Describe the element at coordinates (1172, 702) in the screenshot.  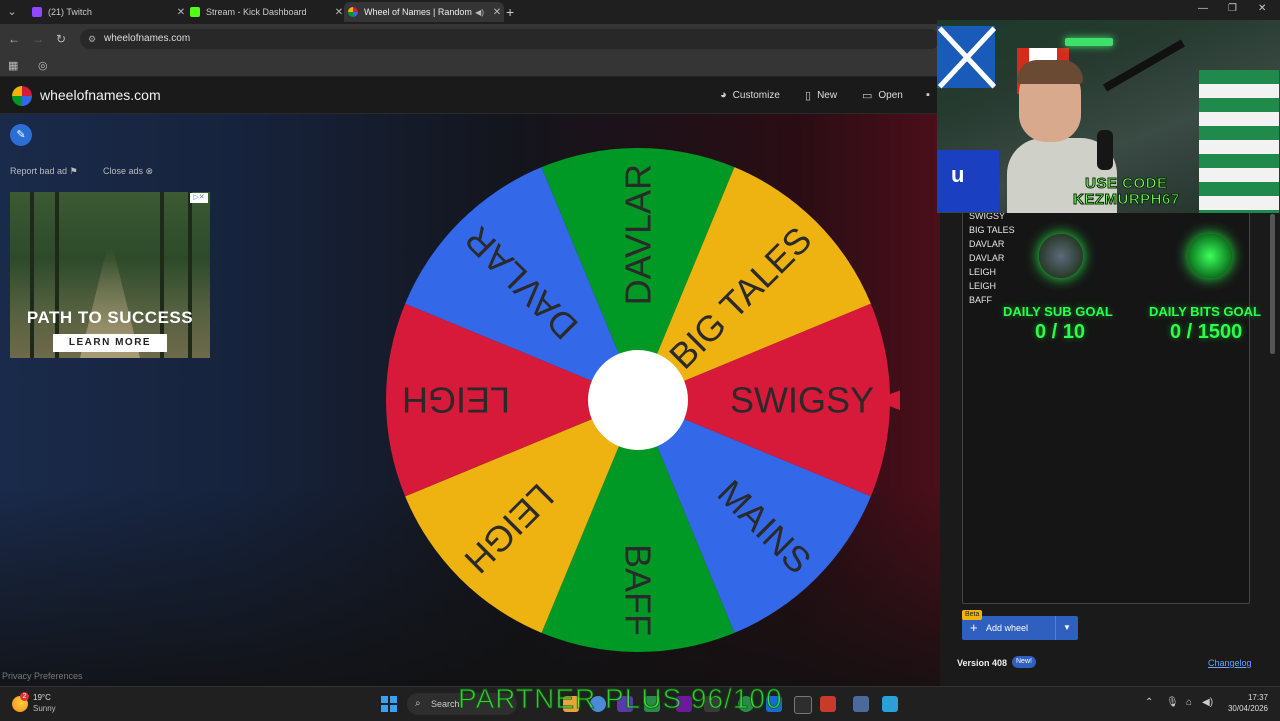
I see `microphone-tray-icon: 🎙` at that location.